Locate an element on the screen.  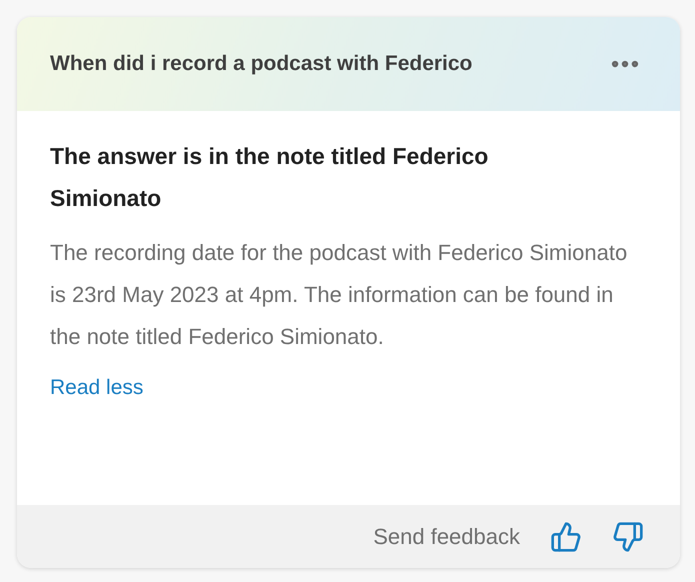
answer-title: The answer is in the note titled Federico Simionato is located at coordinates (270, 177).